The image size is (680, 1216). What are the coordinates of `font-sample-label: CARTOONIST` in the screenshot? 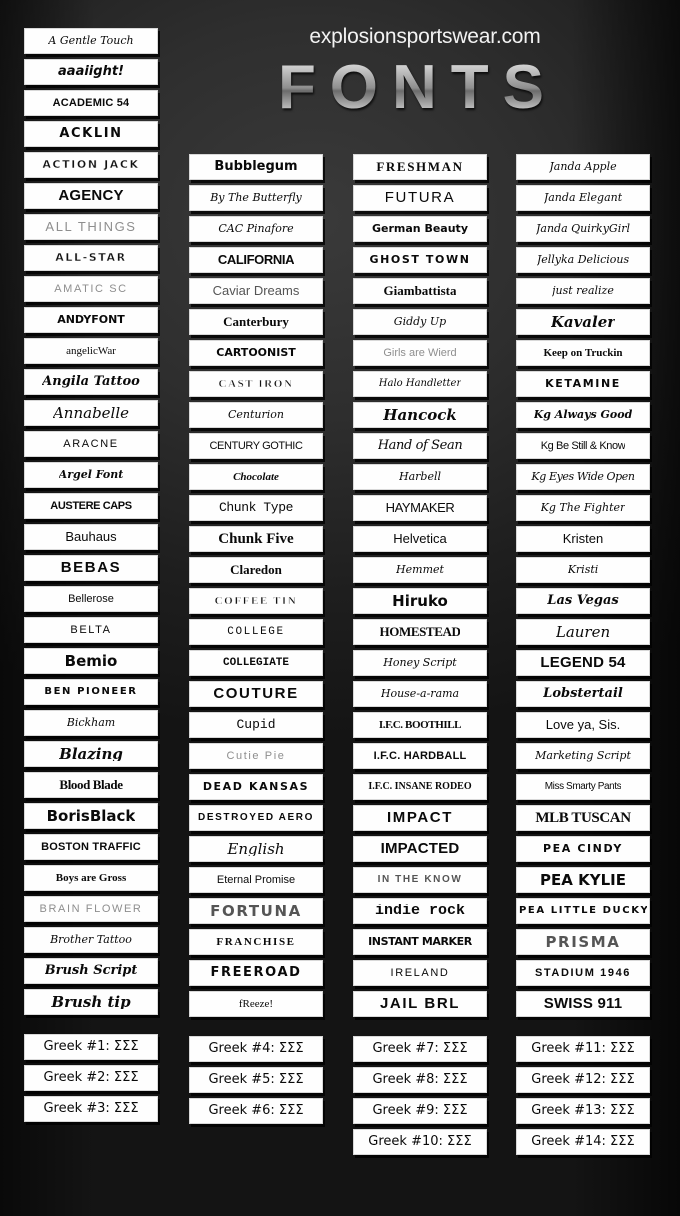 It's located at (256, 352).